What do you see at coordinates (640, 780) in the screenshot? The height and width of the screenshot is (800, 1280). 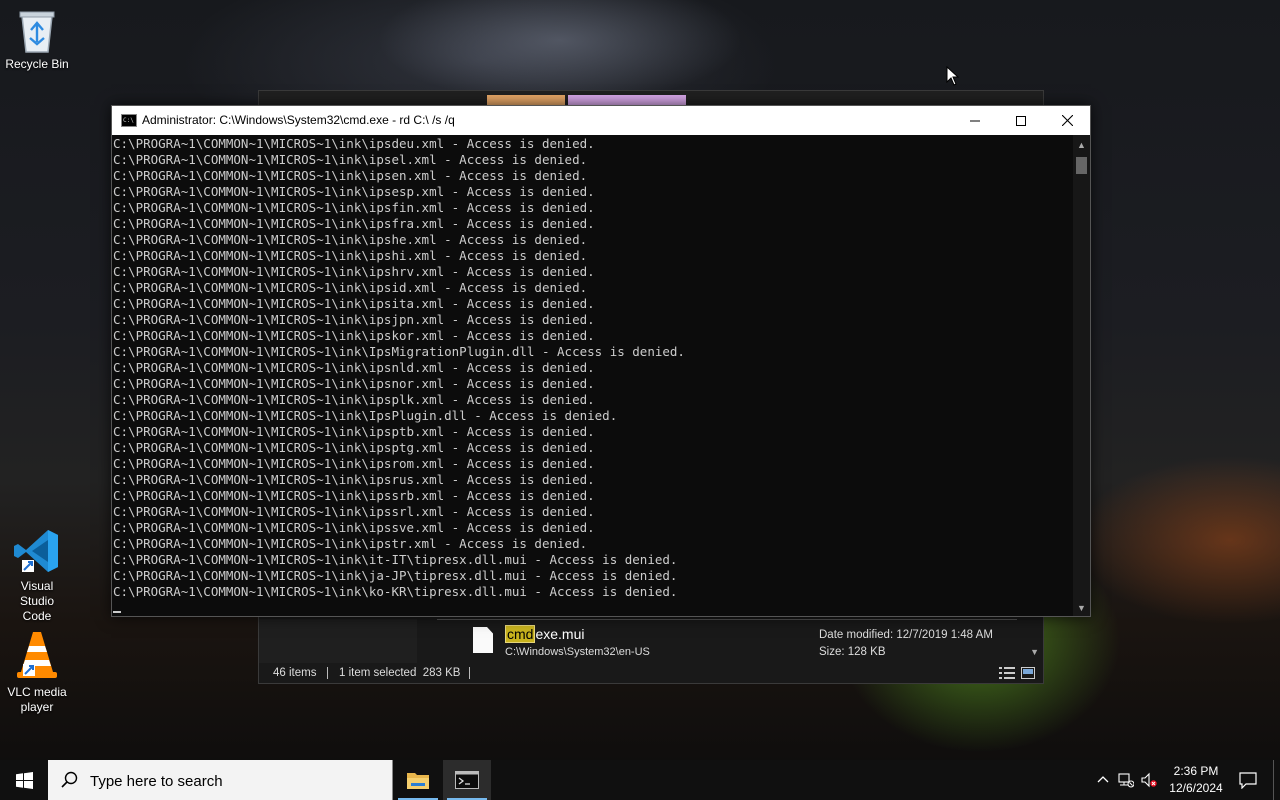 I see `taskbar: 2:36 PM 12/6/2024` at bounding box center [640, 780].